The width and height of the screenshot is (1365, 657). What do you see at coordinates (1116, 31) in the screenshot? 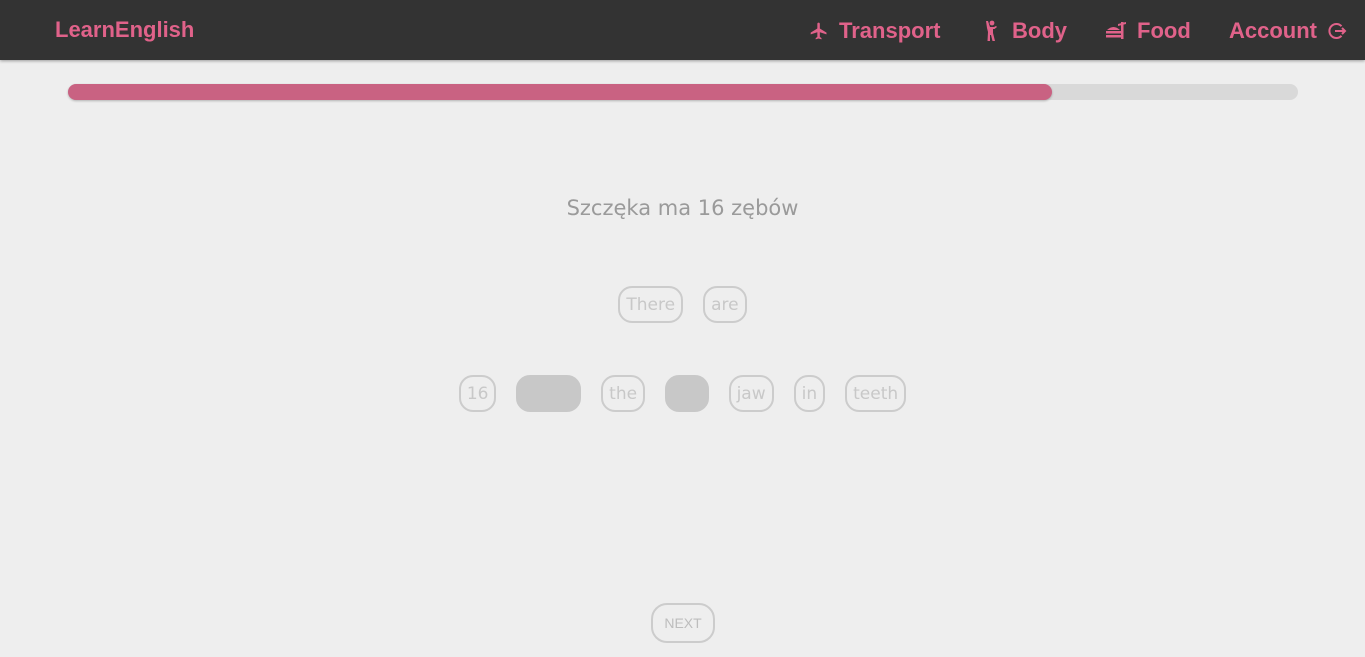
I see `food-icon` at bounding box center [1116, 31].